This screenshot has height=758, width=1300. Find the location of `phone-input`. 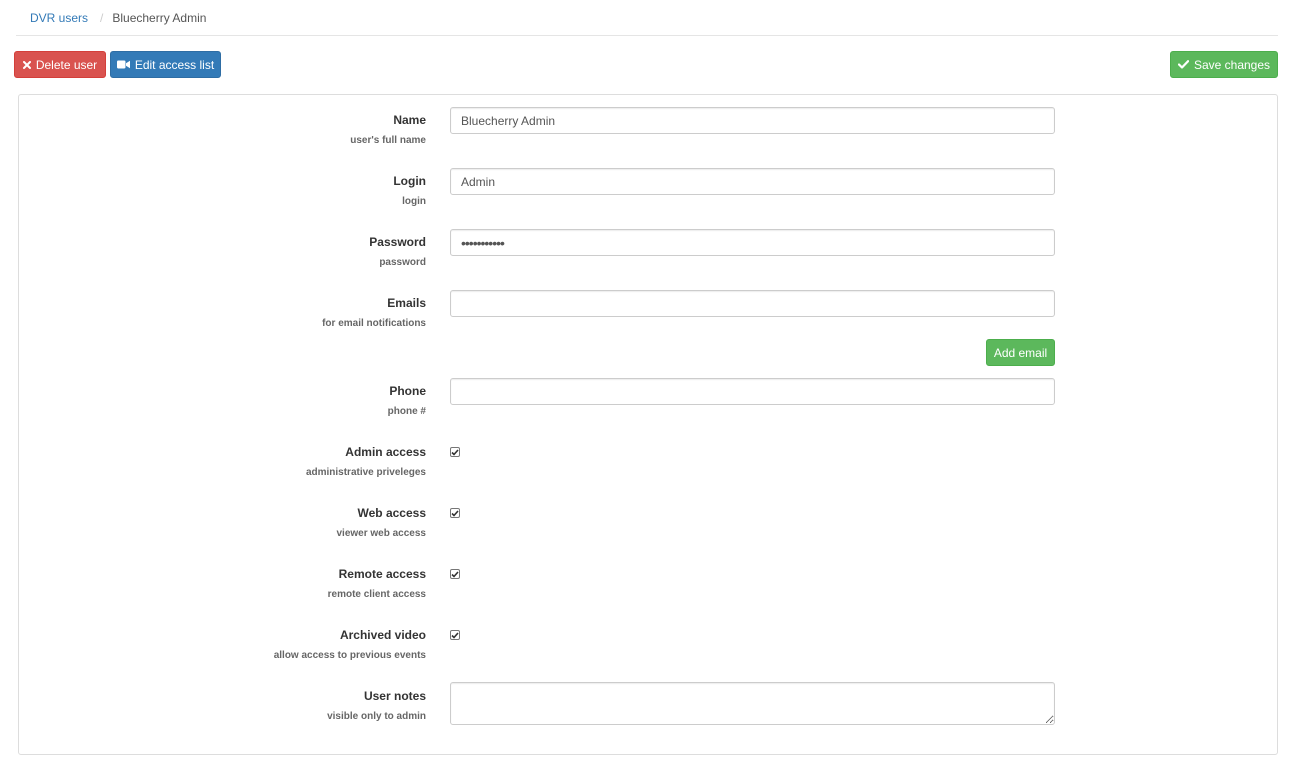

phone-input is located at coordinates (752, 391).